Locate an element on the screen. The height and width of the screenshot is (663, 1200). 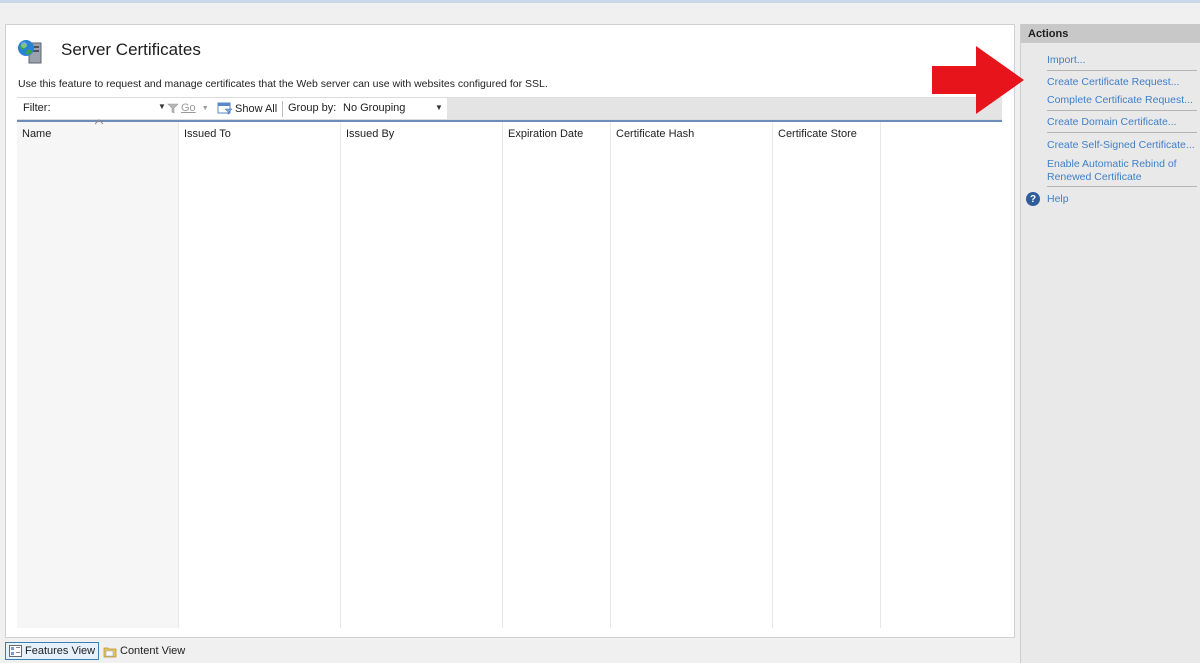
features-view-tab: Features View is located at coordinates (52, 651).